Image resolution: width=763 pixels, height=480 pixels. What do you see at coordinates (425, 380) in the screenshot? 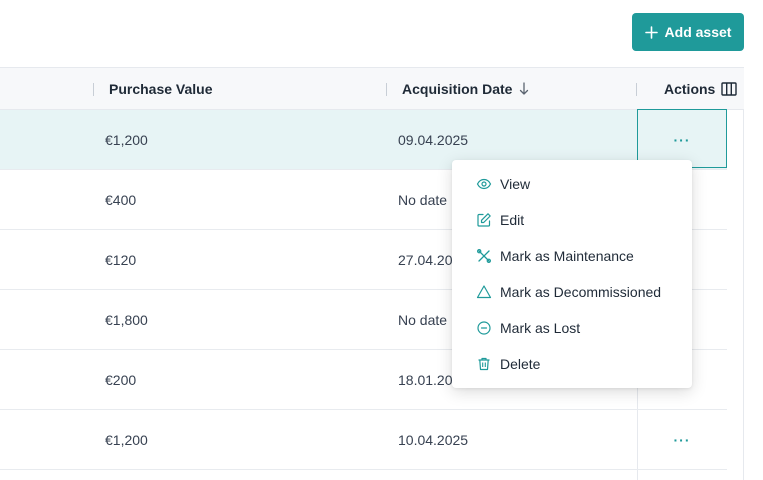
I see `acquisition-date-cell: 18.01.20` at bounding box center [425, 380].